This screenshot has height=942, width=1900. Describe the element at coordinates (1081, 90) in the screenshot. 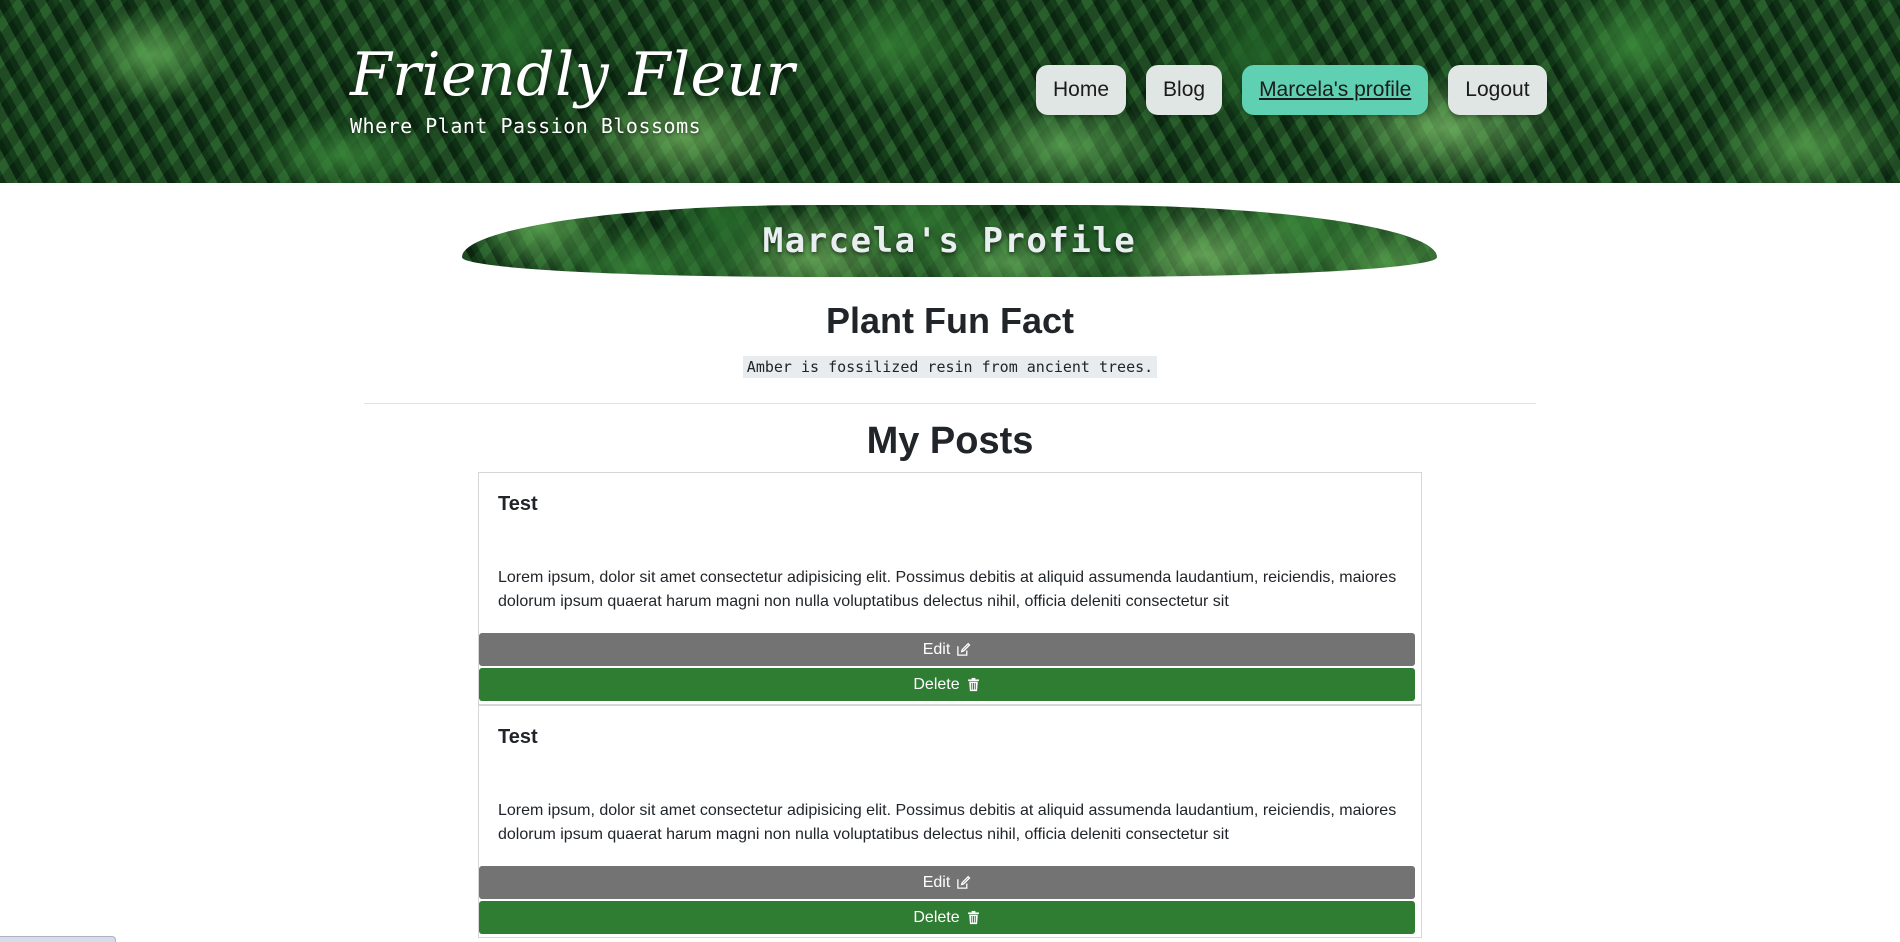

I see `nav-home-link: Home` at that location.